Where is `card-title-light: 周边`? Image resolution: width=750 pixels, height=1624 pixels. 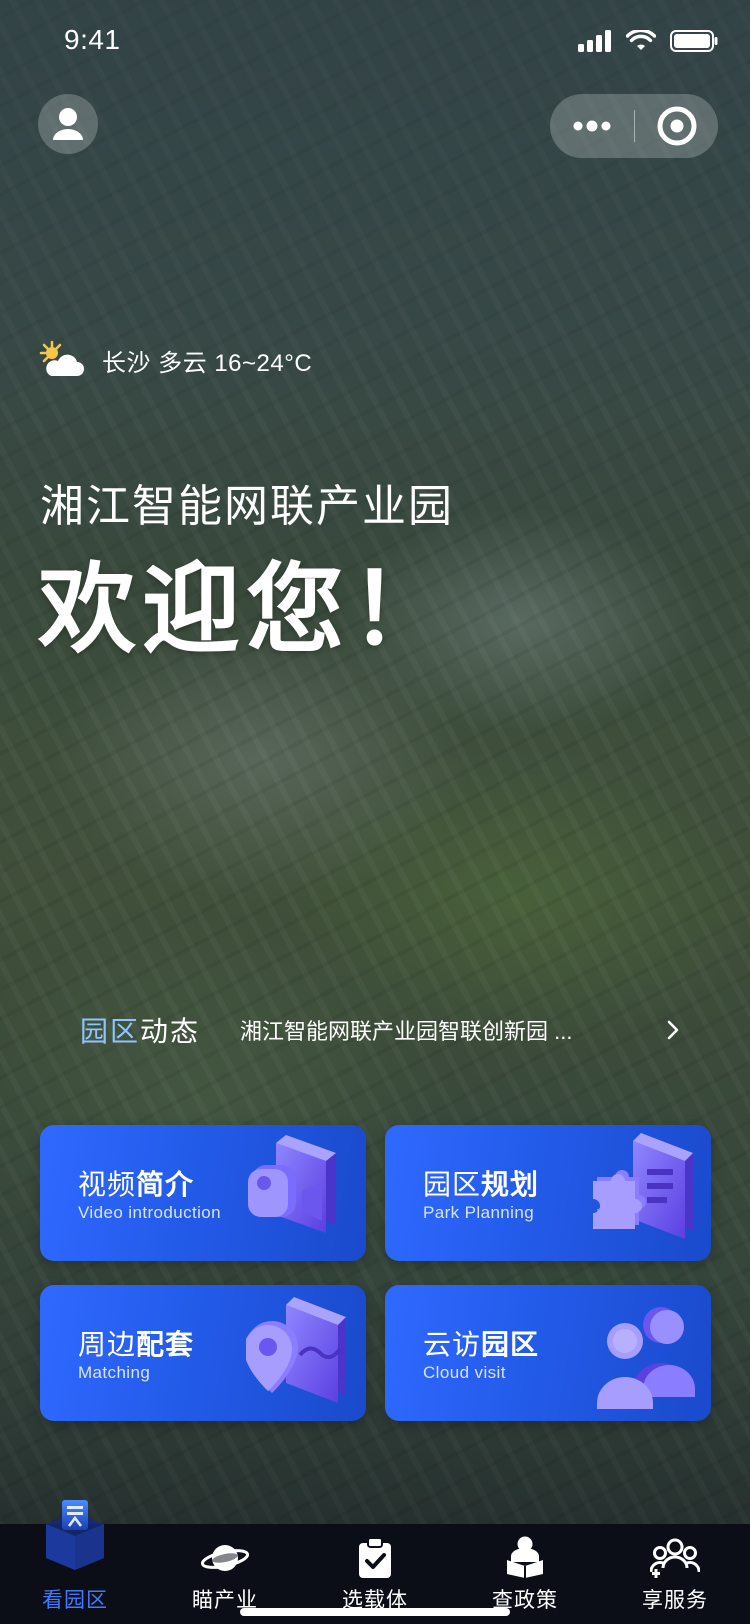 card-title-light: 周边 is located at coordinates (107, 1344).